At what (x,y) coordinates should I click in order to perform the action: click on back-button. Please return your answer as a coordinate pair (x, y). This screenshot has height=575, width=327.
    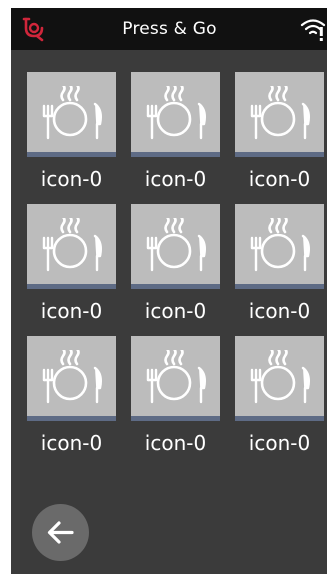
    Looking at the image, I should click on (60, 532).